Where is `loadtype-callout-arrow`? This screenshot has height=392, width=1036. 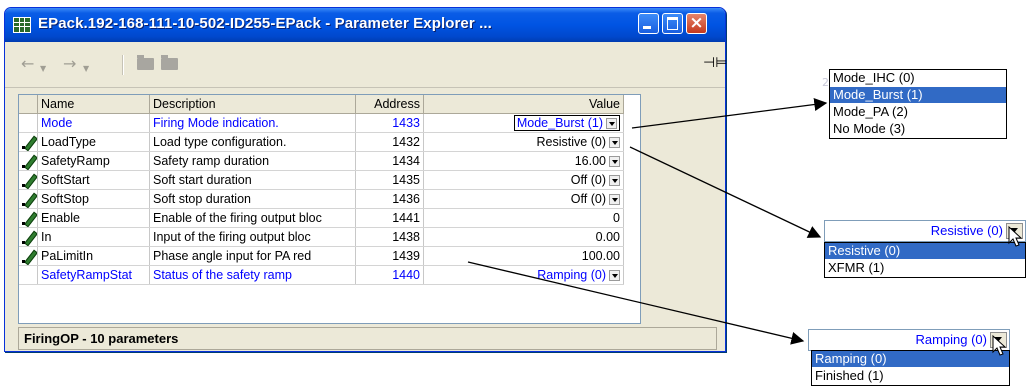 loadtype-callout-arrow is located at coordinates (725, 192).